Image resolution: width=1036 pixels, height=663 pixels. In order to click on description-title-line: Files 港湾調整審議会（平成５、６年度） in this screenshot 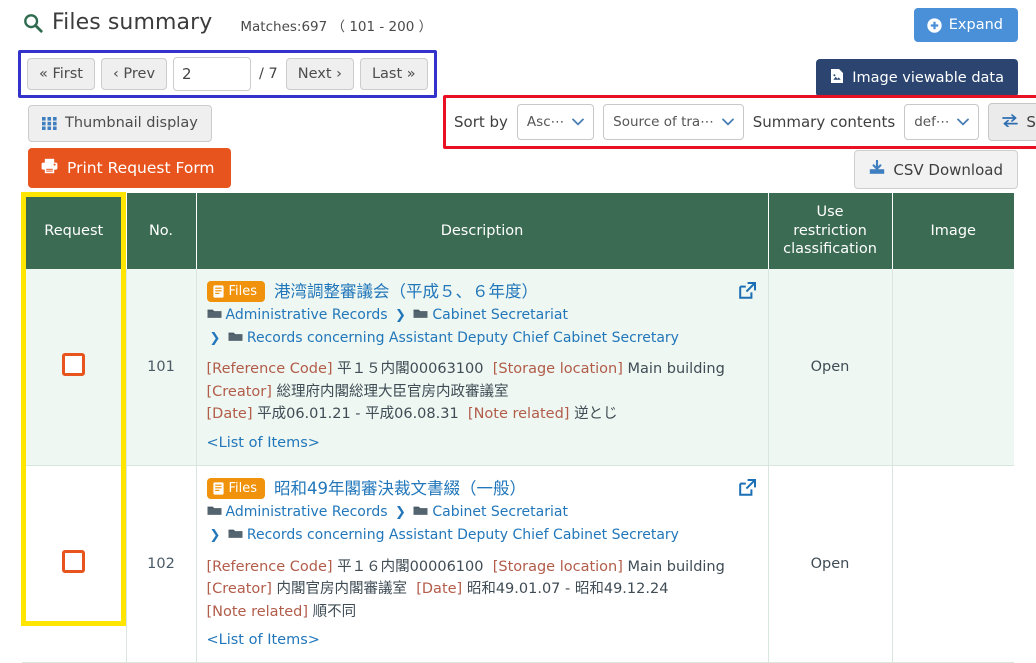, I will do `click(480, 291)`.